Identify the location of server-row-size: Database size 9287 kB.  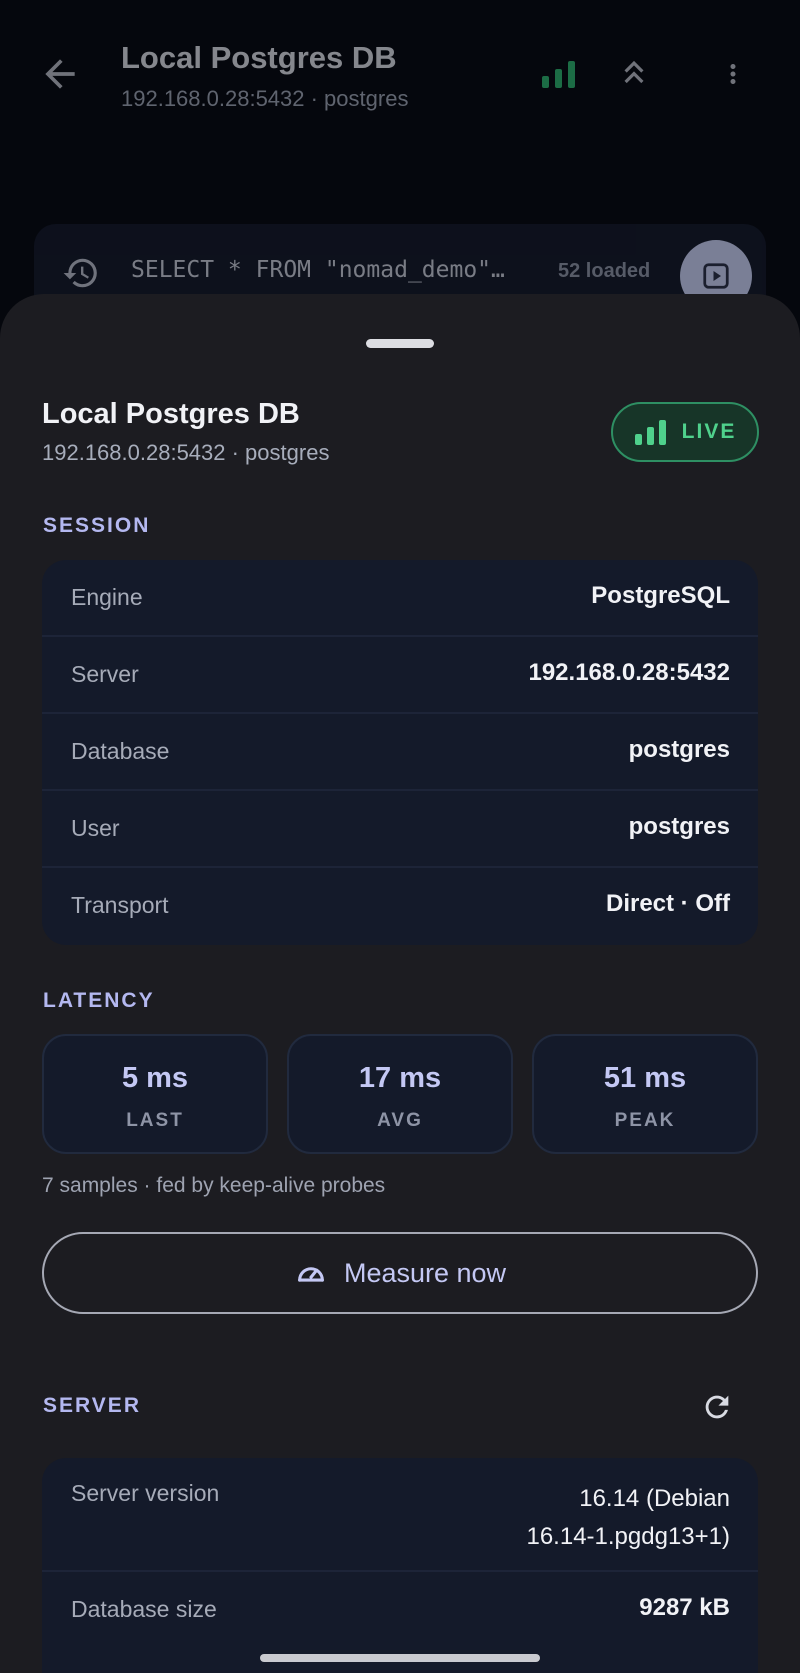
(400, 1610).